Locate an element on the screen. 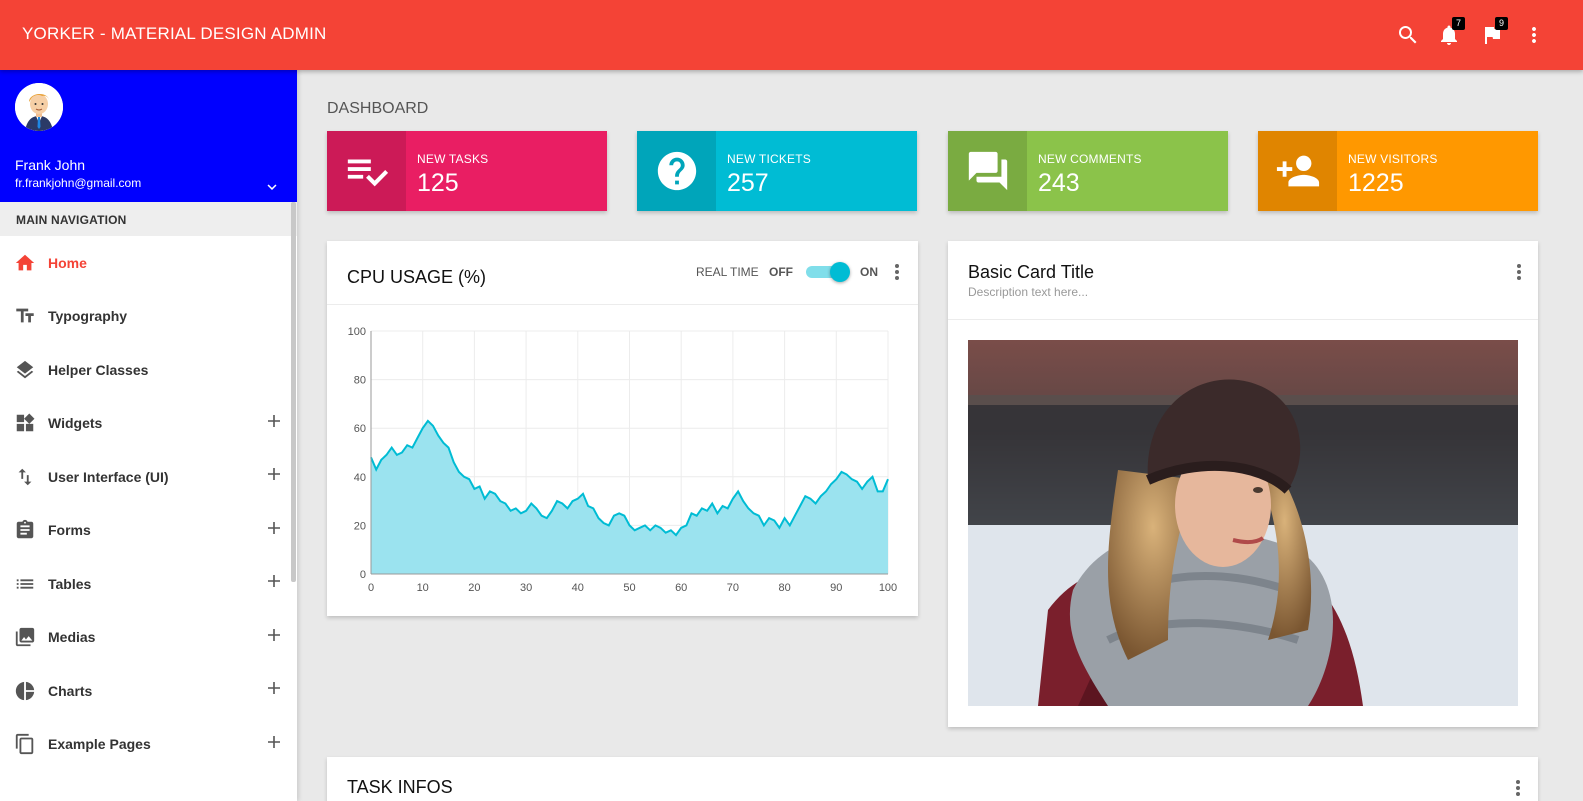 Image resolution: width=1583 pixels, height=801 pixels. photo-library-icon is located at coordinates (25, 637).